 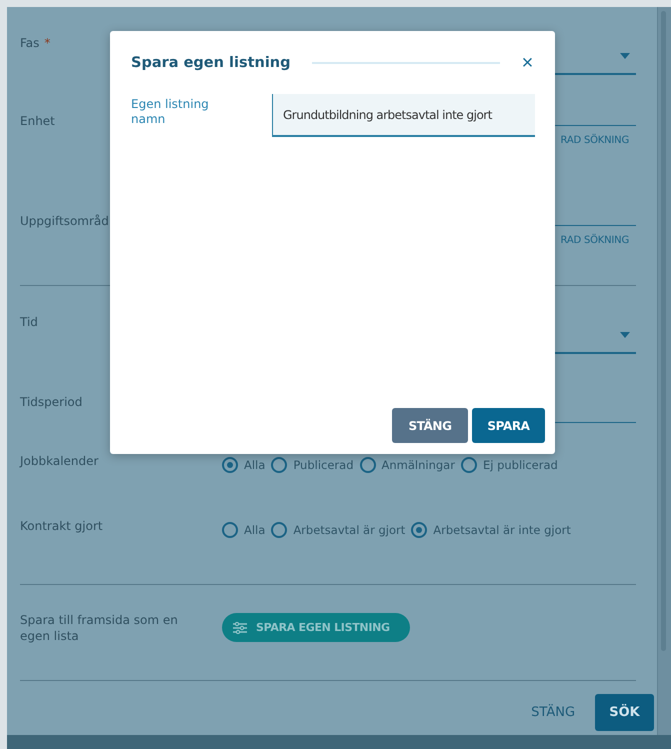 I want to click on required-mark: *, so click(x=47, y=43).